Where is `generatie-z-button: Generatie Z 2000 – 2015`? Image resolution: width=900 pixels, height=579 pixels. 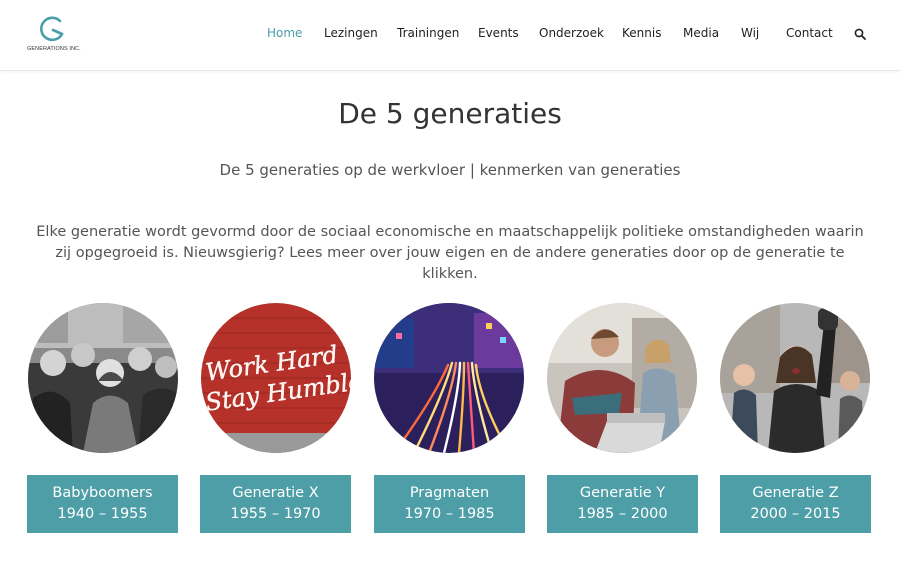
generatie-z-button: Generatie Z 2000 – 2015 is located at coordinates (795, 504).